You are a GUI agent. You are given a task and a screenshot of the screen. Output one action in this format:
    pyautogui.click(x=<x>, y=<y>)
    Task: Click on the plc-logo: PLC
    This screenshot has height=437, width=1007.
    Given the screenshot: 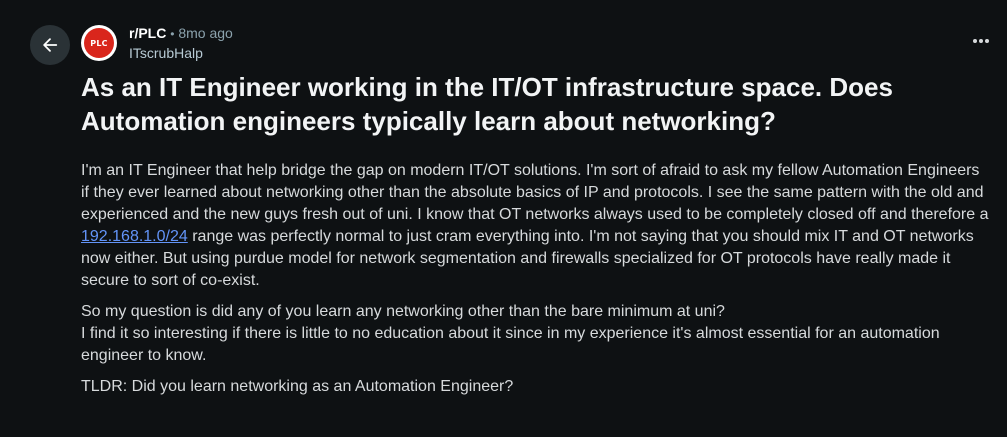 What is the action you would take?
    pyautogui.click(x=99, y=43)
    